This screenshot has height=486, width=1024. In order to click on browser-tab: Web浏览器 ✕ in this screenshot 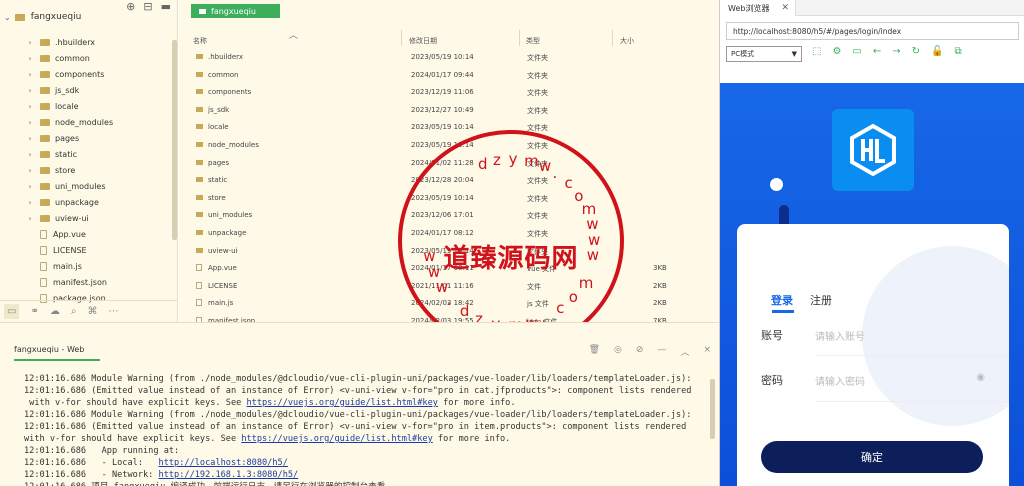, I will do `click(758, 8)`.